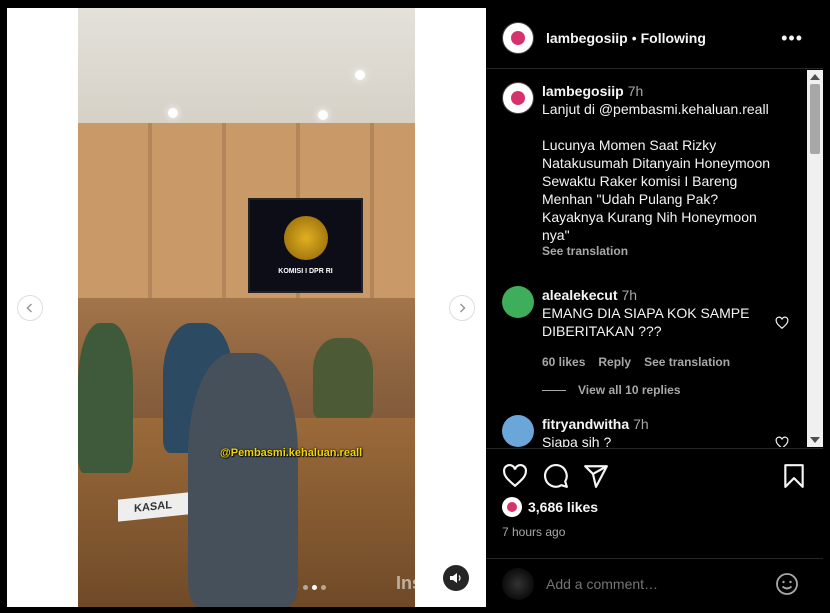 This screenshot has width=830, height=613. Describe the element at coordinates (405, 583) in the screenshot. I see `video-watermark: Insta` at that location.